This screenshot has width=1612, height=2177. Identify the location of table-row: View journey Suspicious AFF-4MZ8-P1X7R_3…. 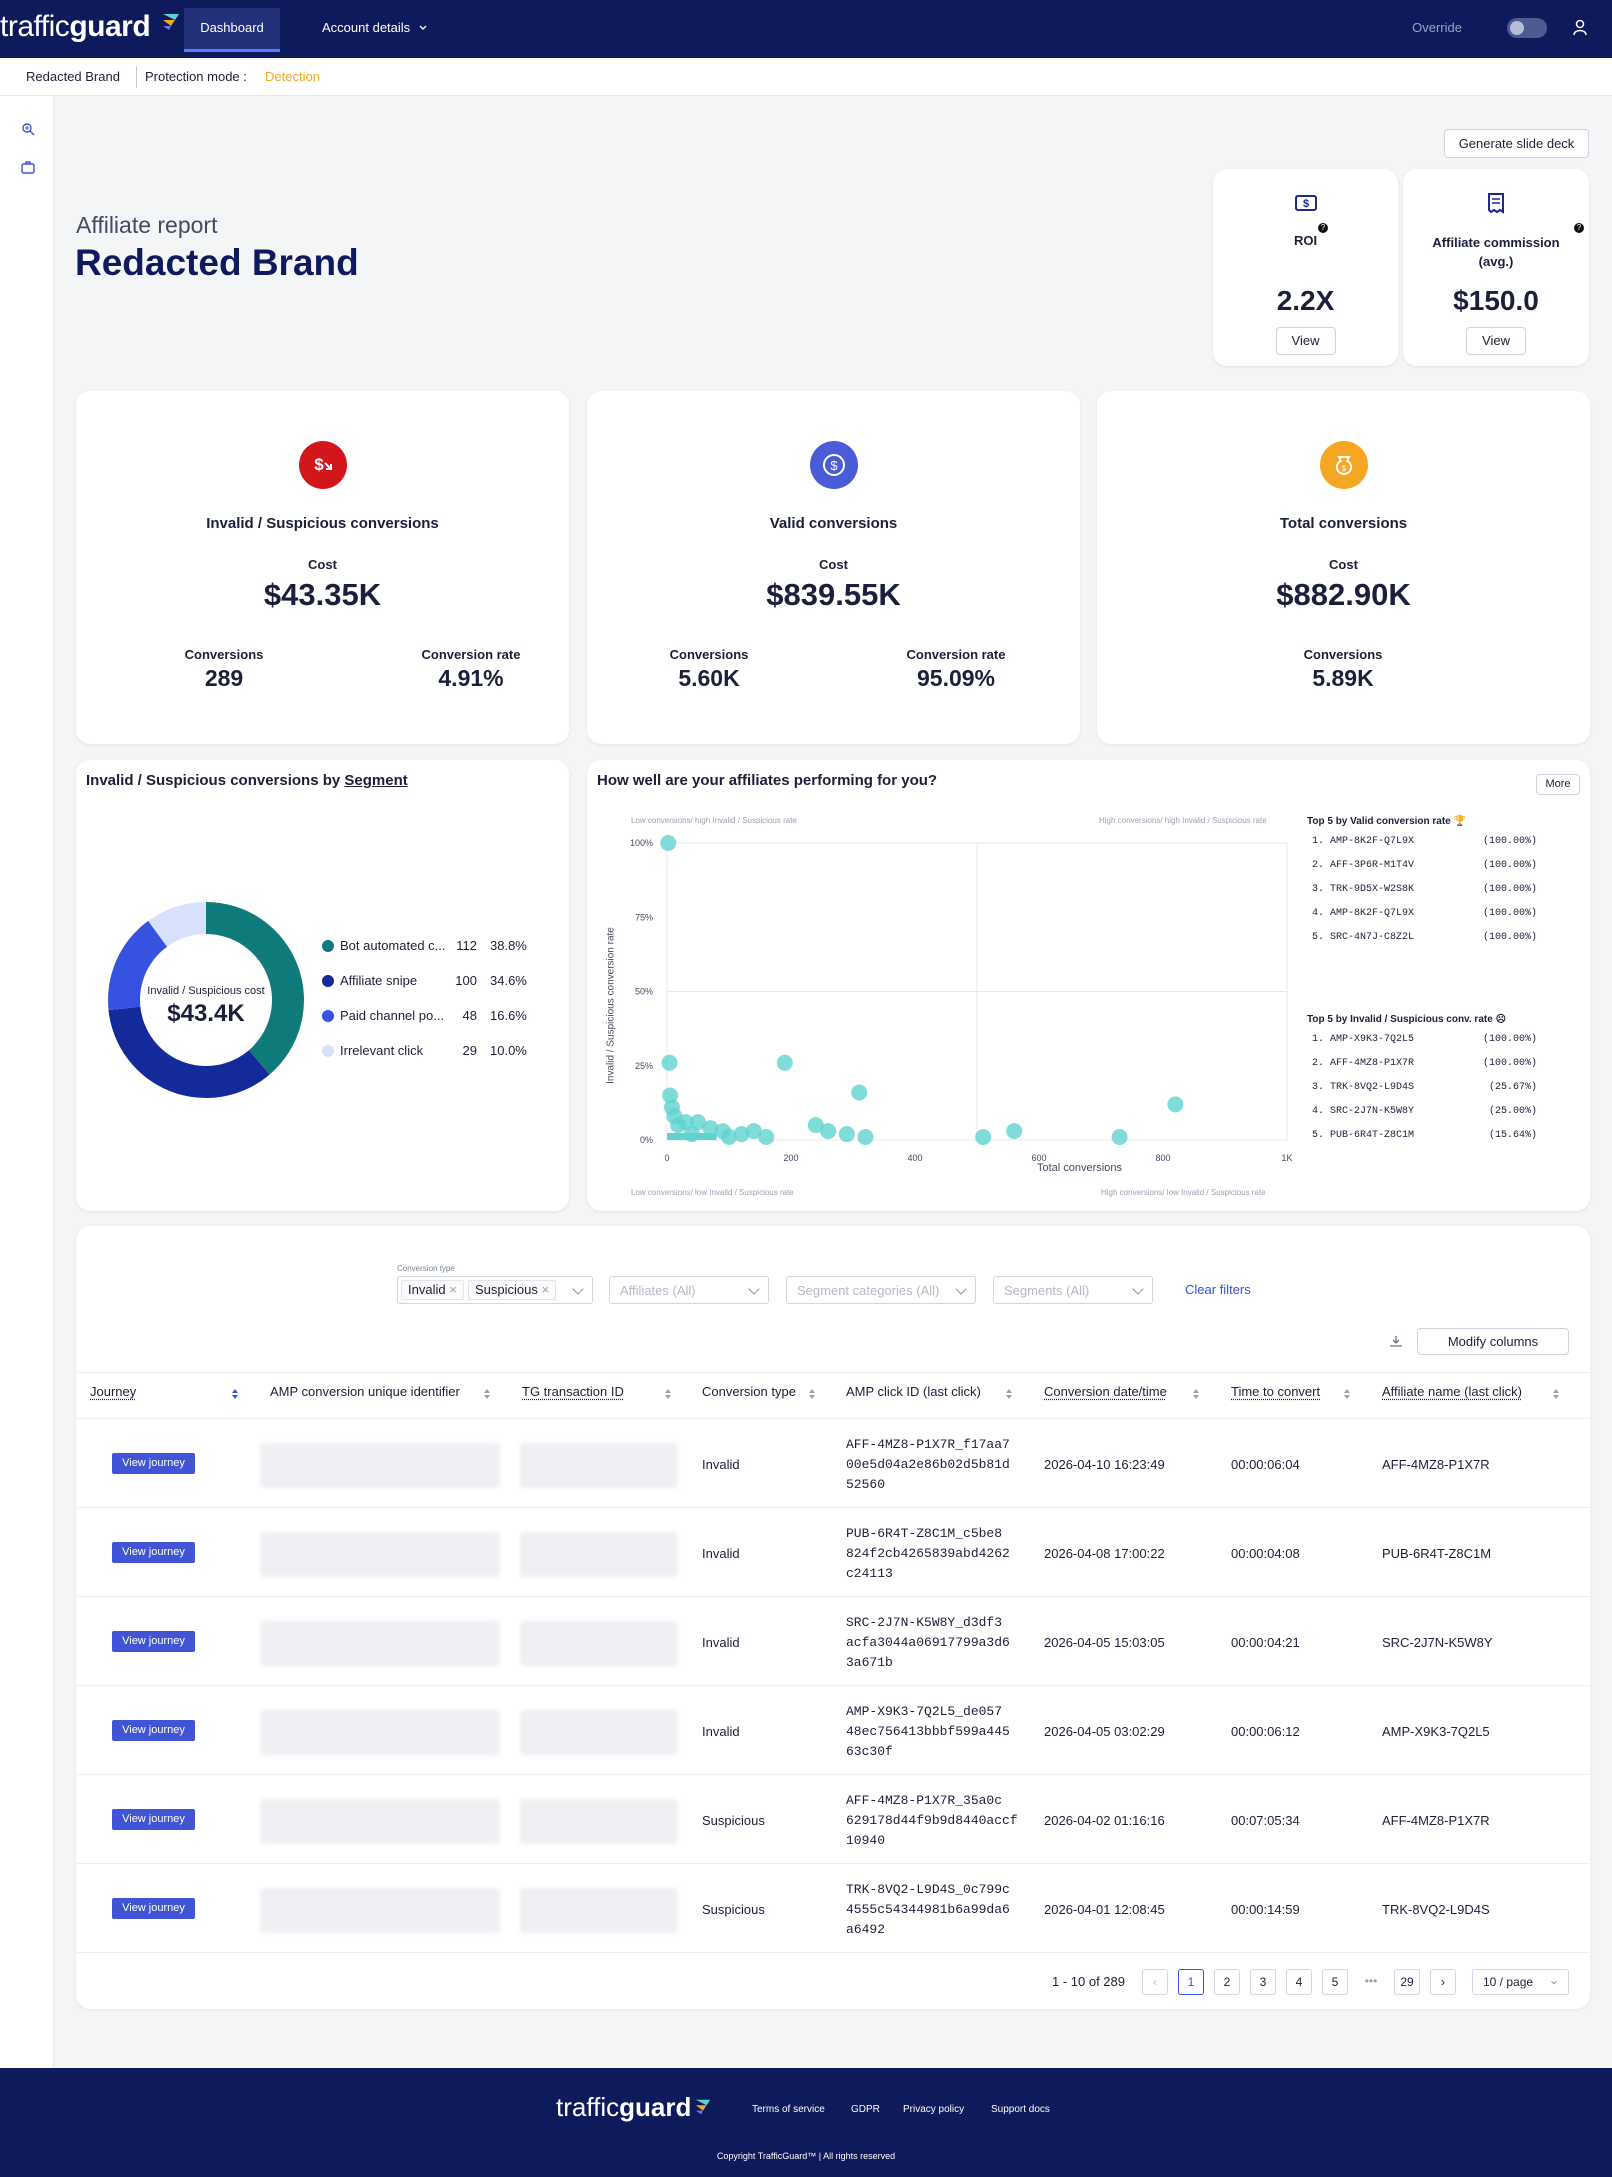
(833, 1818).